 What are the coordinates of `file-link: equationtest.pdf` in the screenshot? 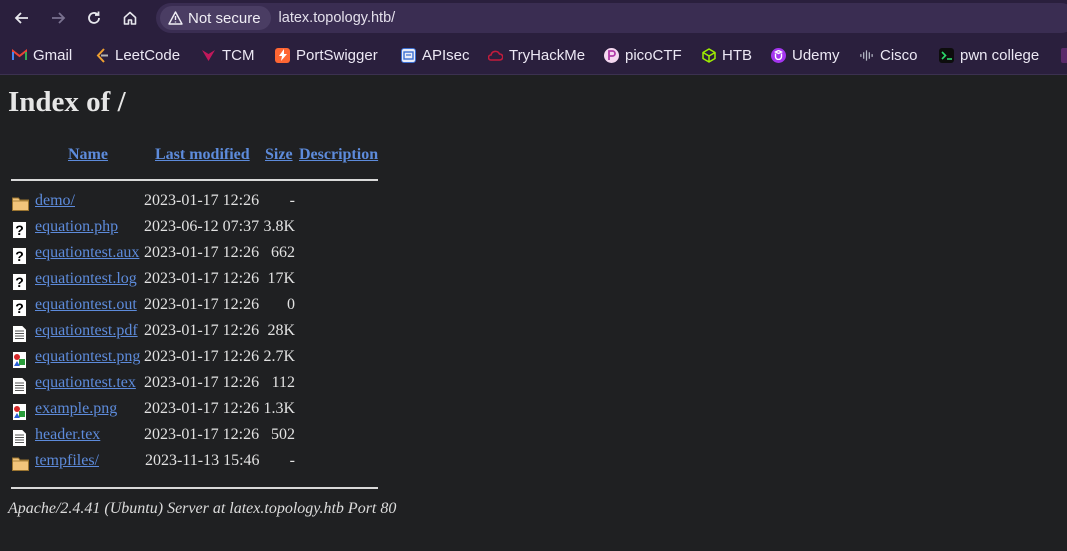 It's located at (86, 331).